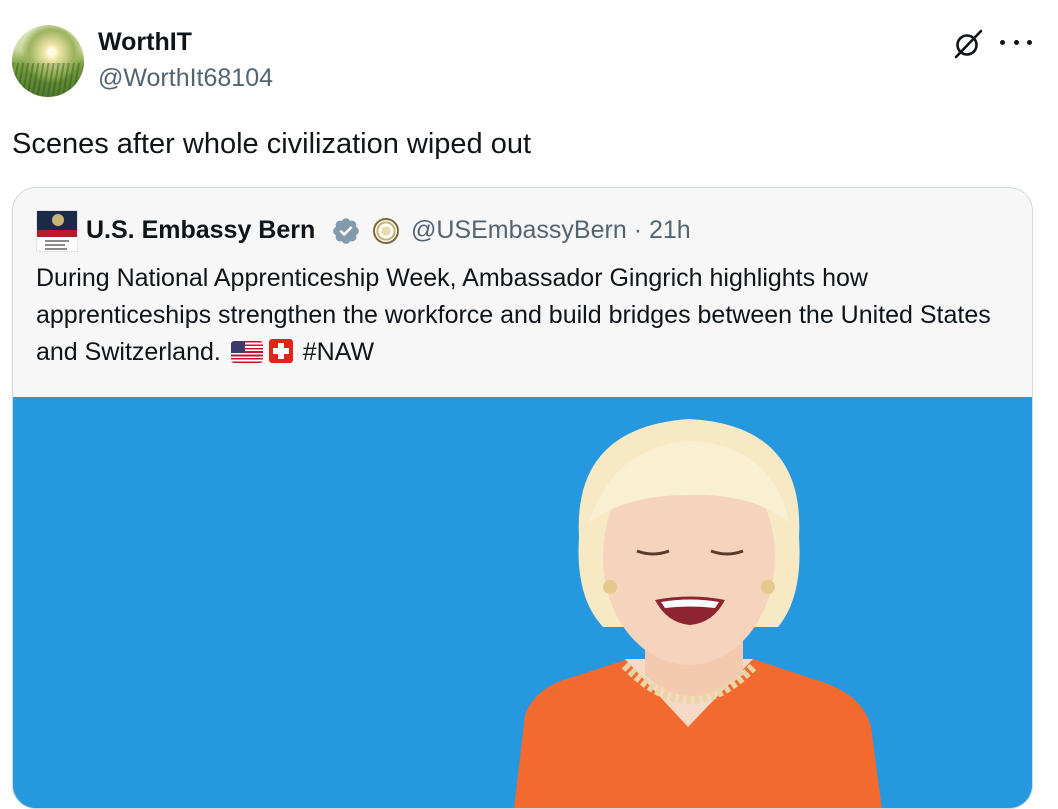 This screenshot has height=809, width=1058. What do you see at coordinates (670, 230) in the screenshot?
I see `quoted-timestamp: 21h` at bounding box center [670, 230].